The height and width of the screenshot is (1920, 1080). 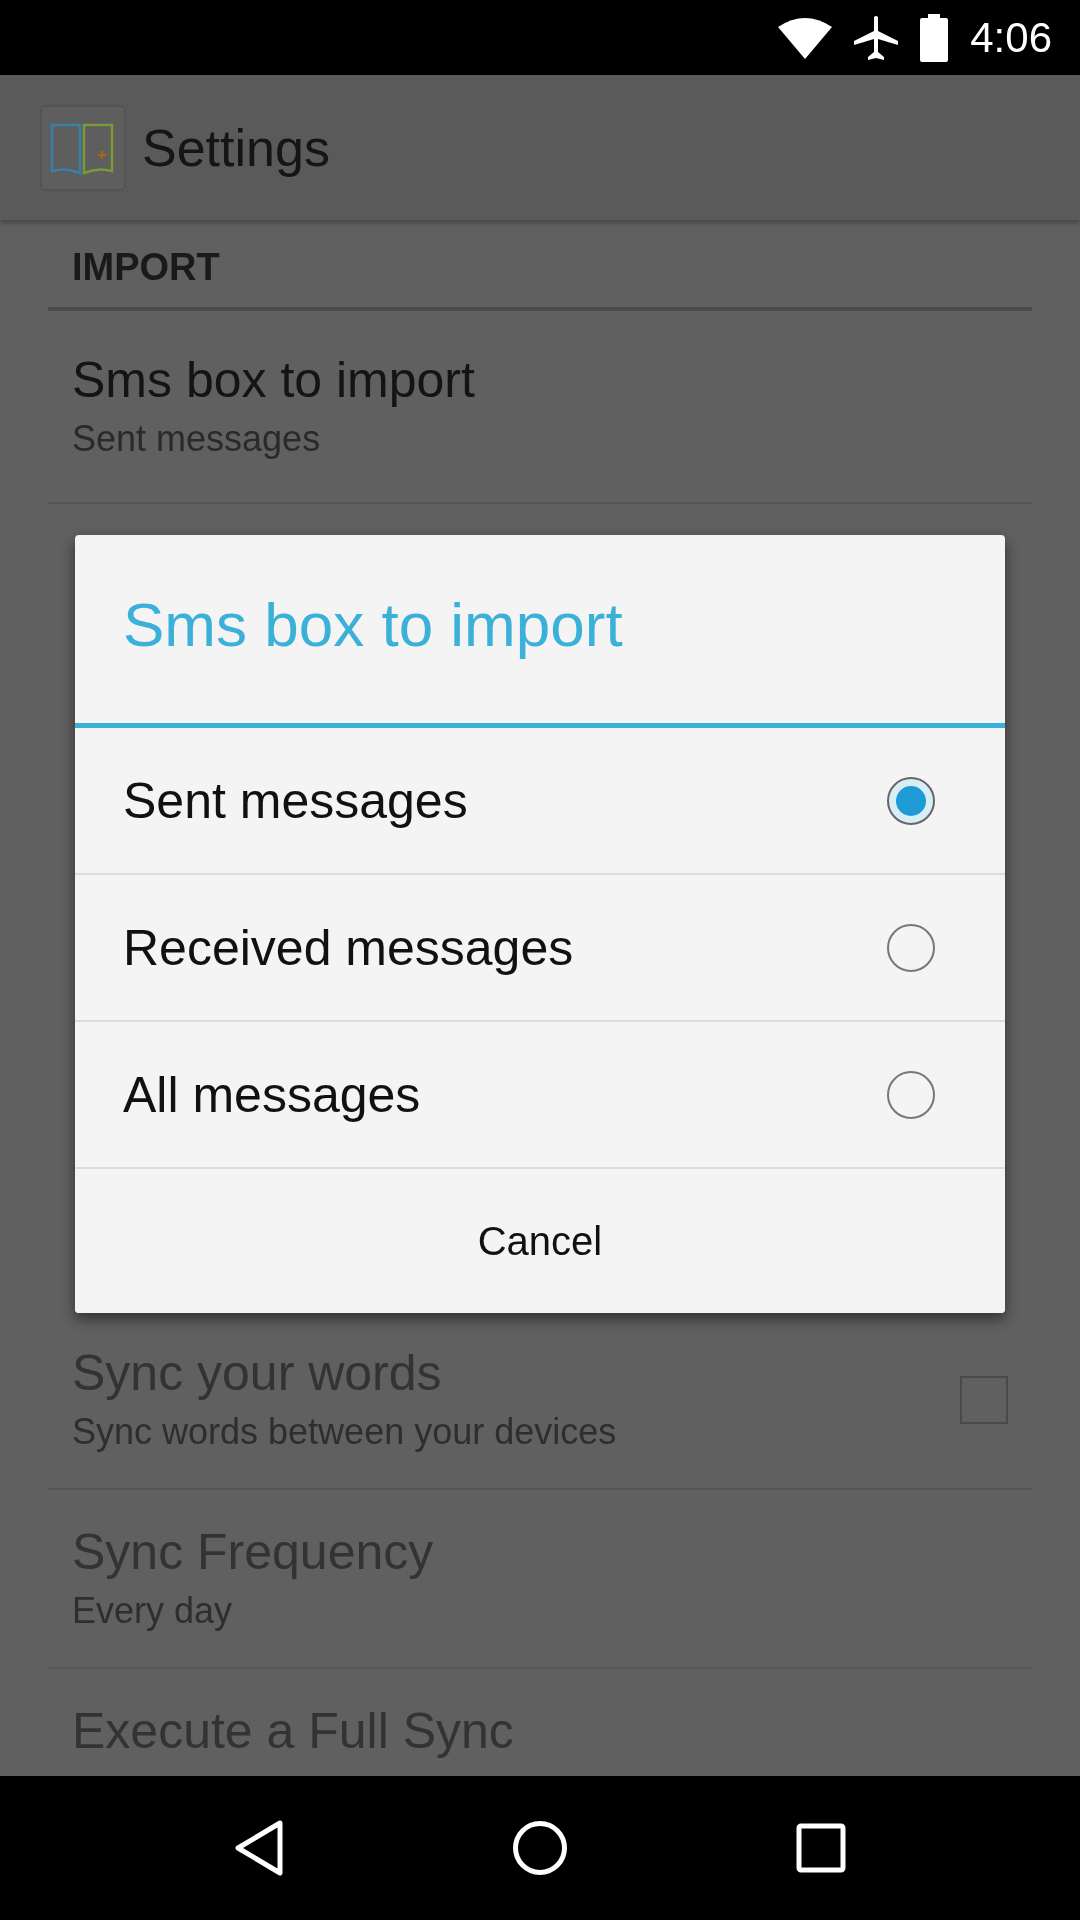 What do you see at coordinates (540, 1241) in the screenshot?
I see `cancel-button: Cancel` at bounding box center [540, 1241].